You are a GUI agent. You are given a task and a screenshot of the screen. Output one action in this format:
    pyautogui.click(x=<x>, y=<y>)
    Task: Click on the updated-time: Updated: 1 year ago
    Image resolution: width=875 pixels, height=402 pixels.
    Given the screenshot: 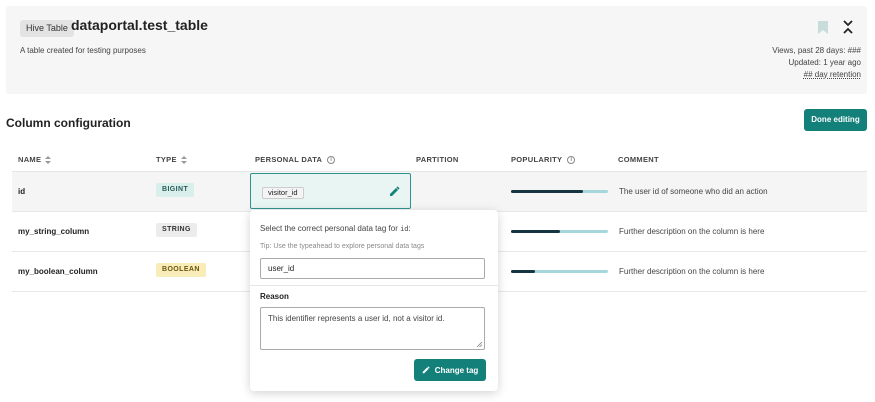 What is the action you would take?
    pyautogui.click(x=825, y=62)
    